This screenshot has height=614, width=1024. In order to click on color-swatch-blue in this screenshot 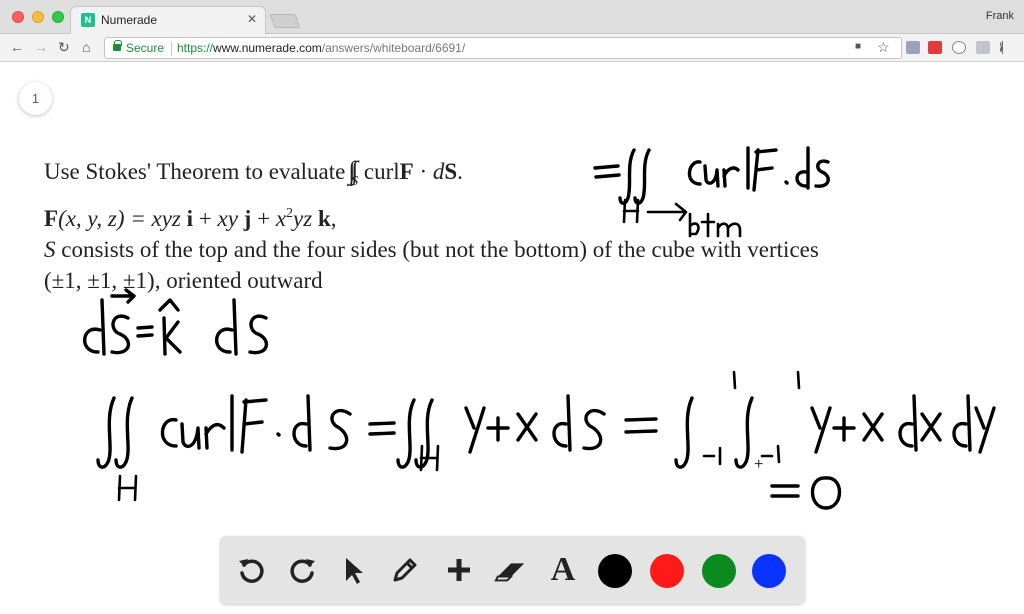, I will do `click(769, 571)`.